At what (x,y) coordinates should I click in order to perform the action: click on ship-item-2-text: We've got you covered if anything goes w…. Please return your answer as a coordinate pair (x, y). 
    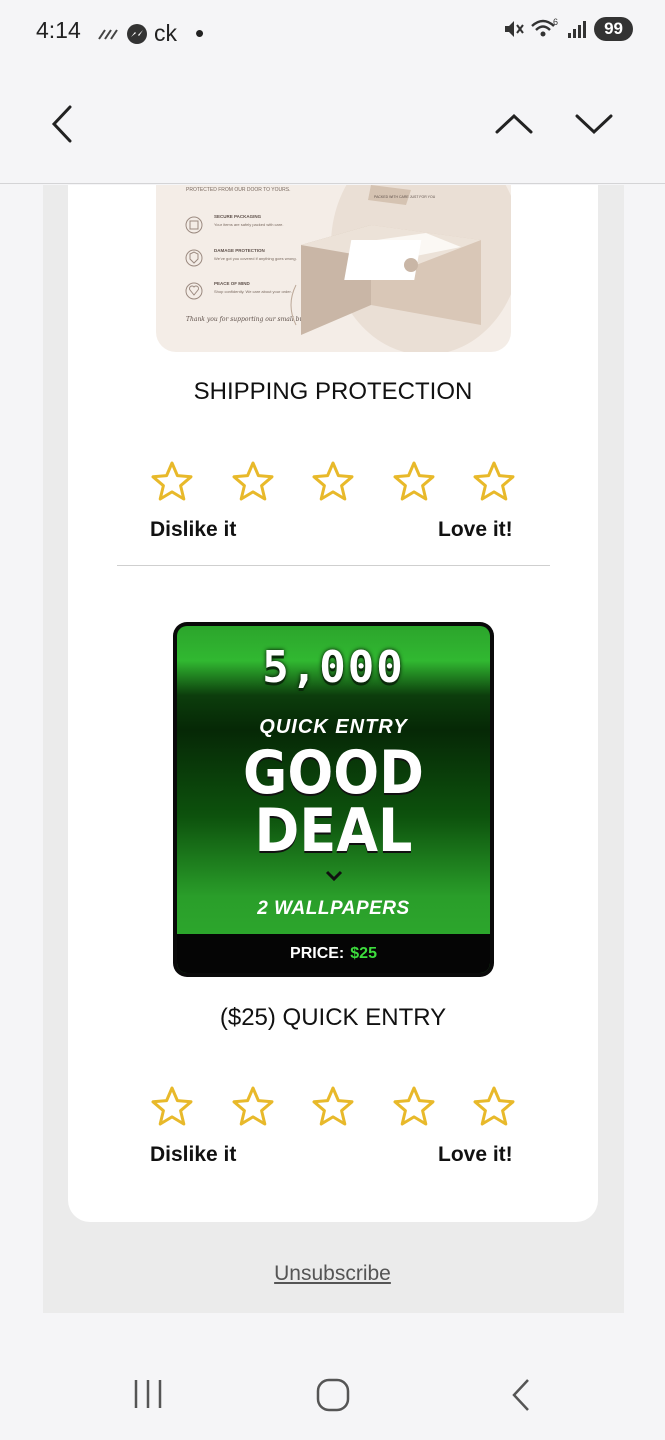
    Looking at the image, I should click on (255, 258).